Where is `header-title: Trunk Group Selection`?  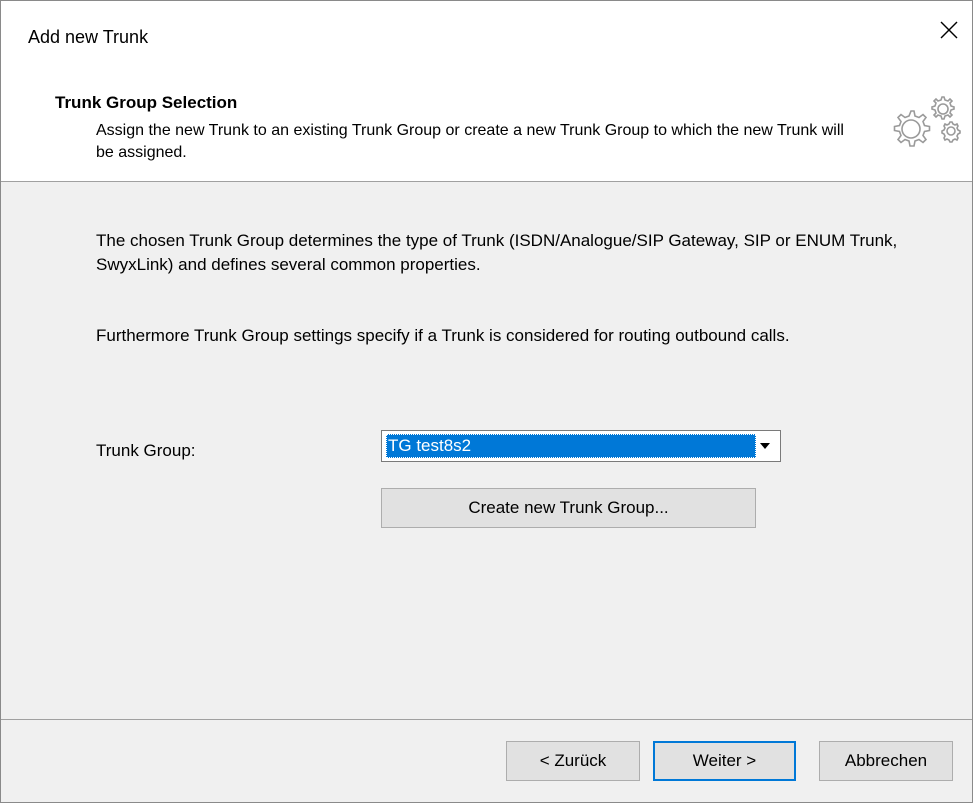 header-title: Trunk Group Selection is located at coordinates (146, 102).